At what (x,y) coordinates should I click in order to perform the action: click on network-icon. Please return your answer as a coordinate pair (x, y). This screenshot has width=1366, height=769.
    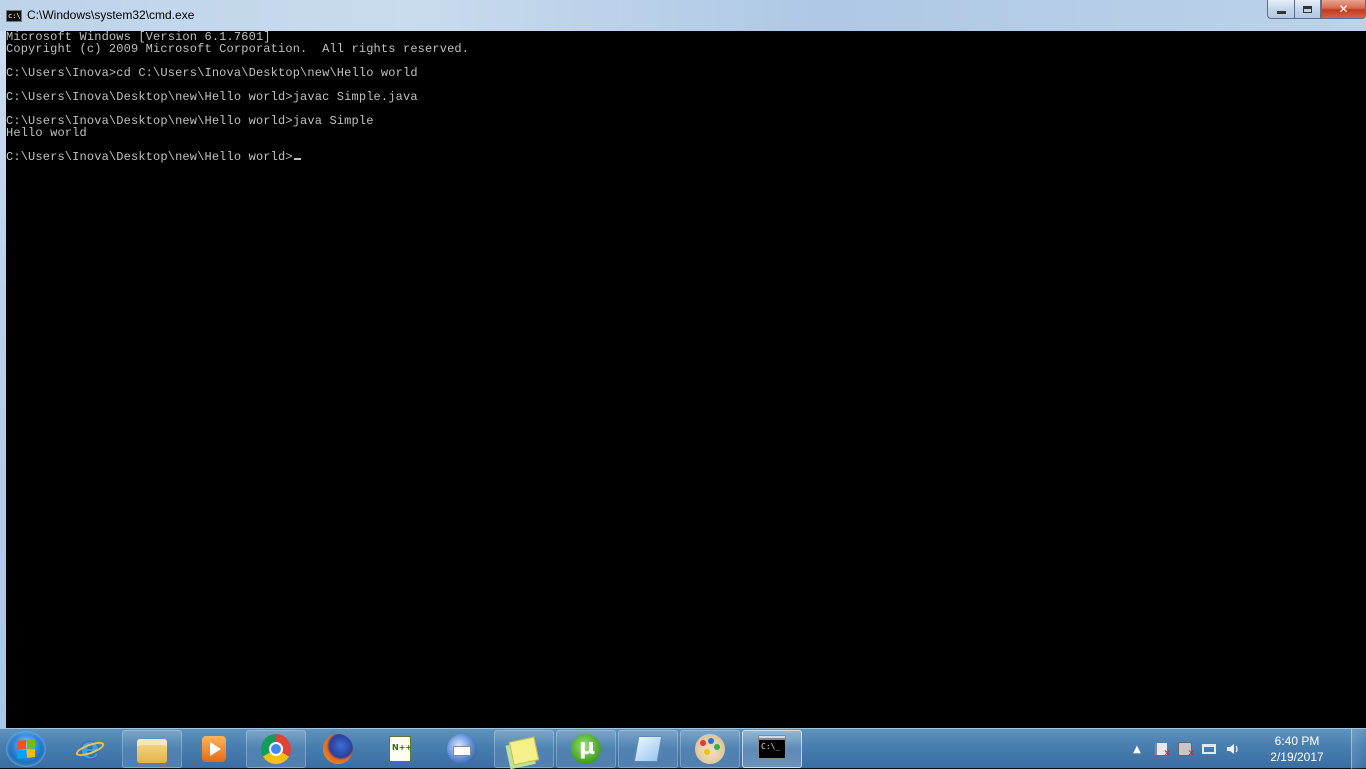
    Looking at the image, I should click on (1209, 749).